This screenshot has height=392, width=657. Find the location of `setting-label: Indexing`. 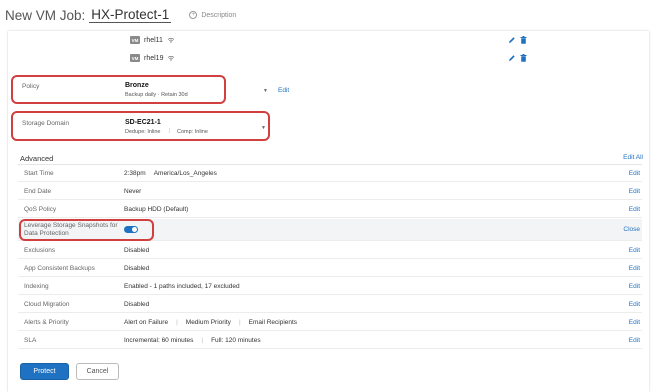

setting-label: Indexing is located at coordinates (36, 286).